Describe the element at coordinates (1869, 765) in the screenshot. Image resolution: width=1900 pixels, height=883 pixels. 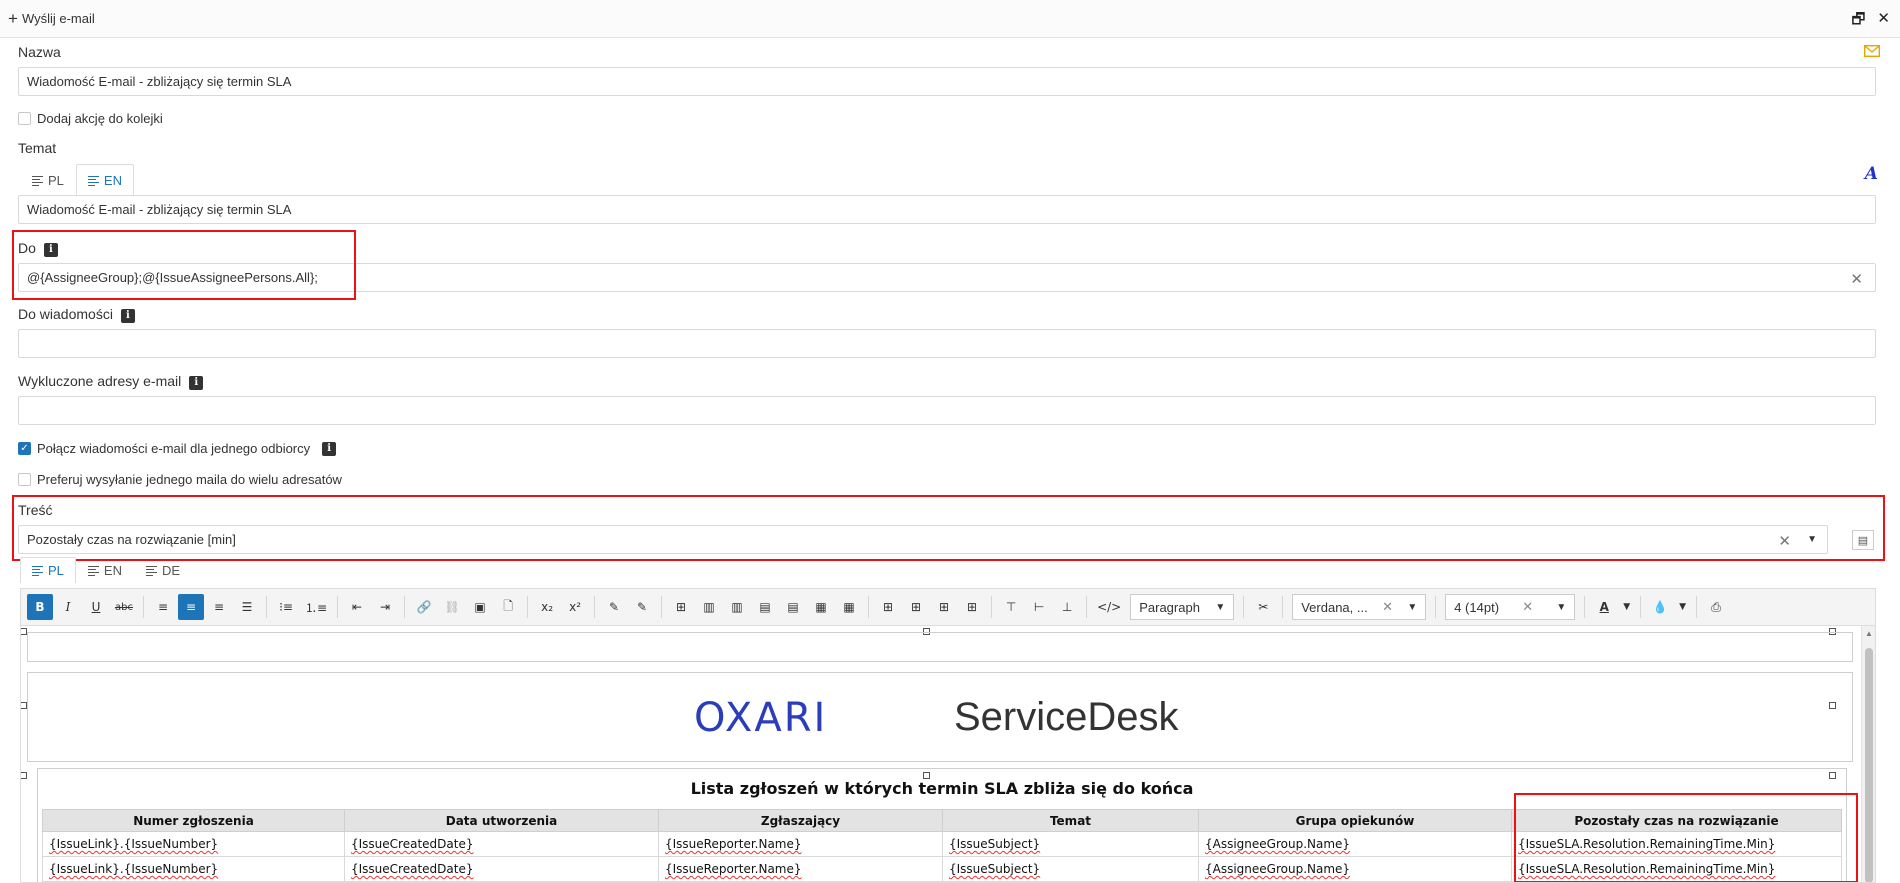
I see `scrollbar-thumb` at that location.